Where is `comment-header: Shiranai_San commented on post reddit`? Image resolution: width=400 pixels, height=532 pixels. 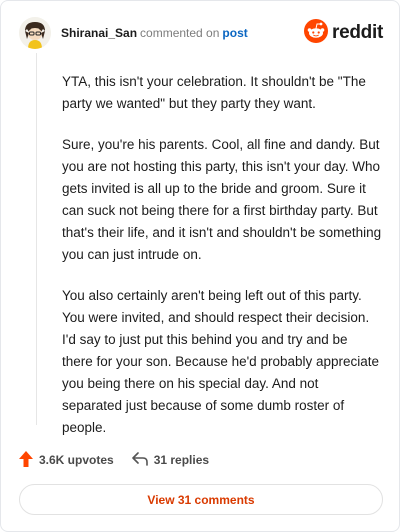 comment-header: Shiranai_San commented on post reddit is located at coordinates (201, 33).